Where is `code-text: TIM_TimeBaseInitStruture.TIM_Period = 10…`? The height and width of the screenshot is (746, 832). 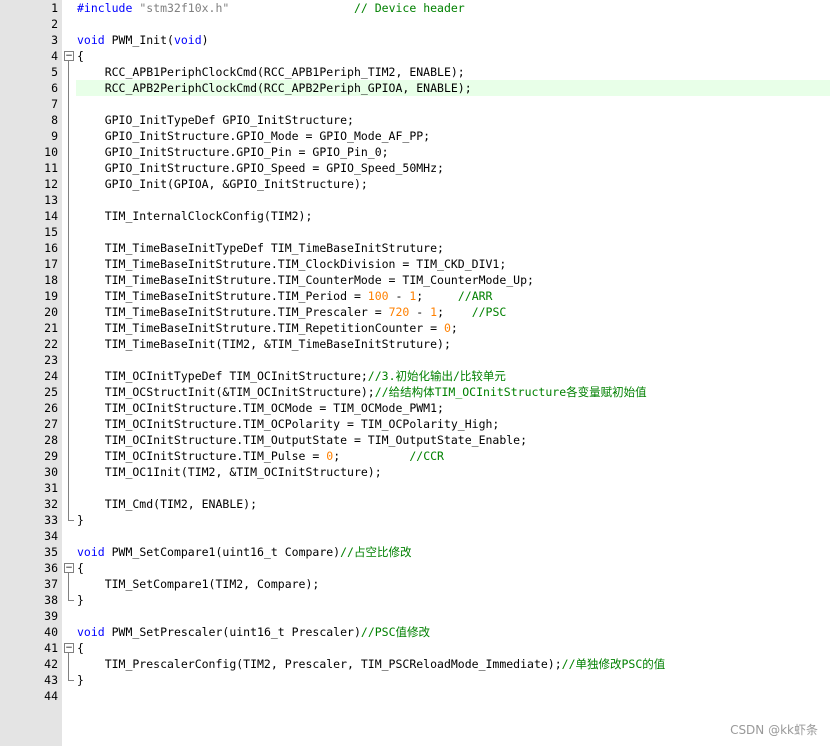 code-text: TIM_TimeBaseInitStruture.TIM_Period = 10… is located at coordinates (285, 296).